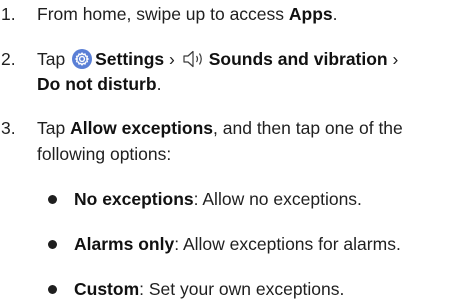  Describe the element at coordinates (130, 59) in the screenshot. I see `settings-label: Settings` at that location.